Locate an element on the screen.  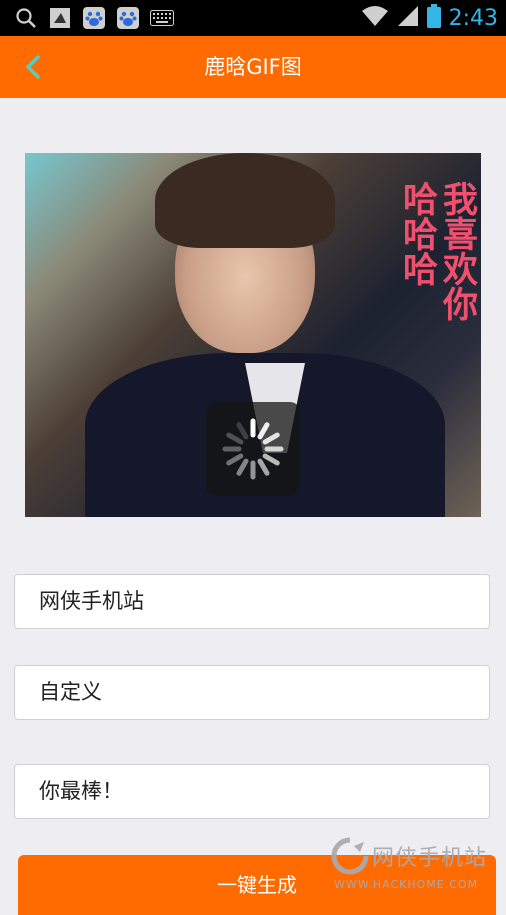
search-icon is located at coordinates (26, 18).